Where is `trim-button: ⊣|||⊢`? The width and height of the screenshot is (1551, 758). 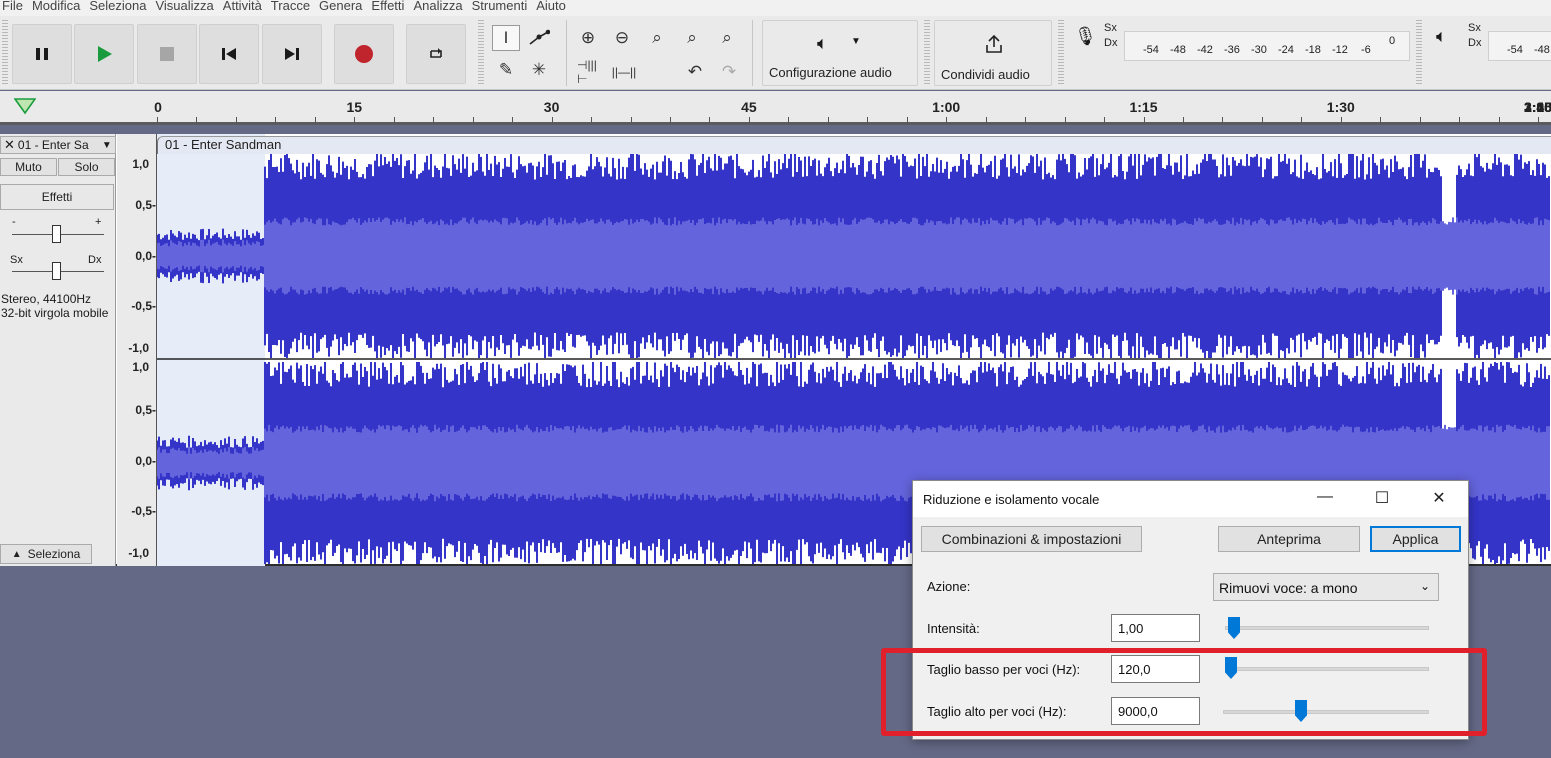 trim-button: ⊣|||⊢ is located at coordinates (590, 72).